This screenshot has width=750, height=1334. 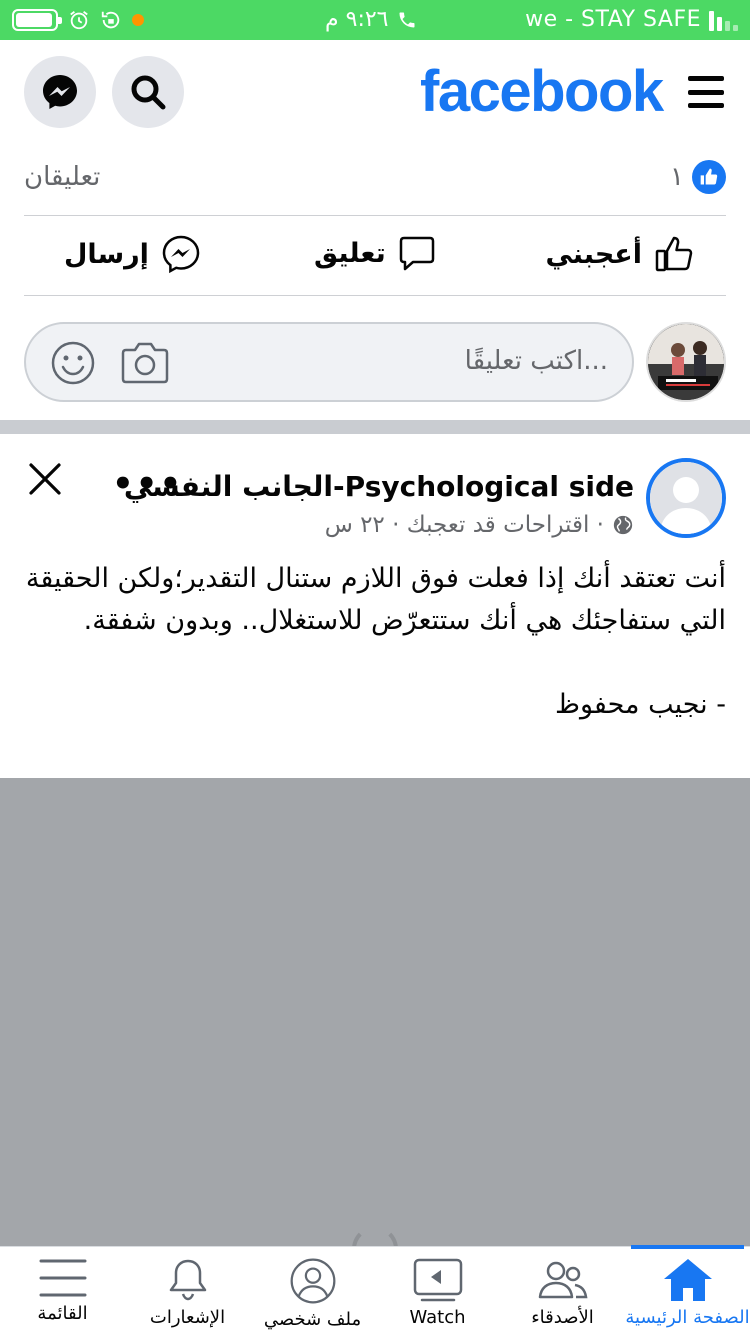 What do you see at coordinates (375, 427) in the screenshot?
I see `feed-divider` at bounding box center [375, 427].